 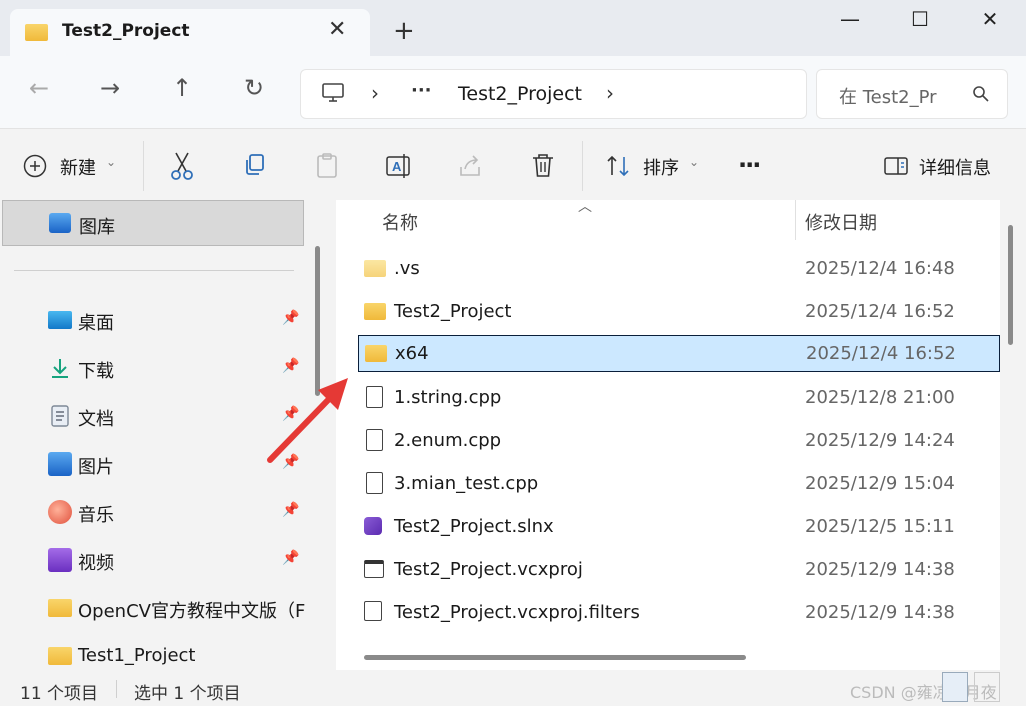 What do you see at coordinates (668, 526) in the screenshot?
I see `file-row: Test2_Project.slnx 2025/12/5 15:11` at bounding box center [668, 526].